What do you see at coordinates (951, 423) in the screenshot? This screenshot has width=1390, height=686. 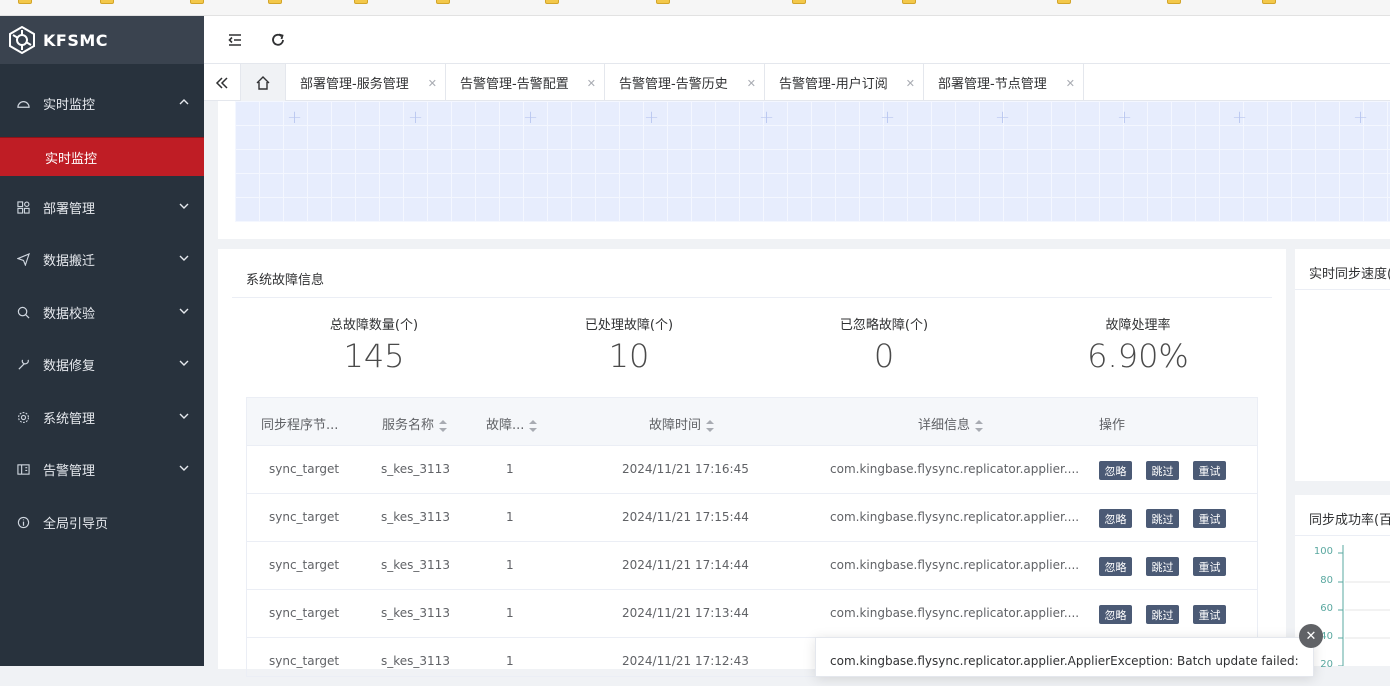 I see `column-header-detail: 详细信息` at bounding box center [951, 423].